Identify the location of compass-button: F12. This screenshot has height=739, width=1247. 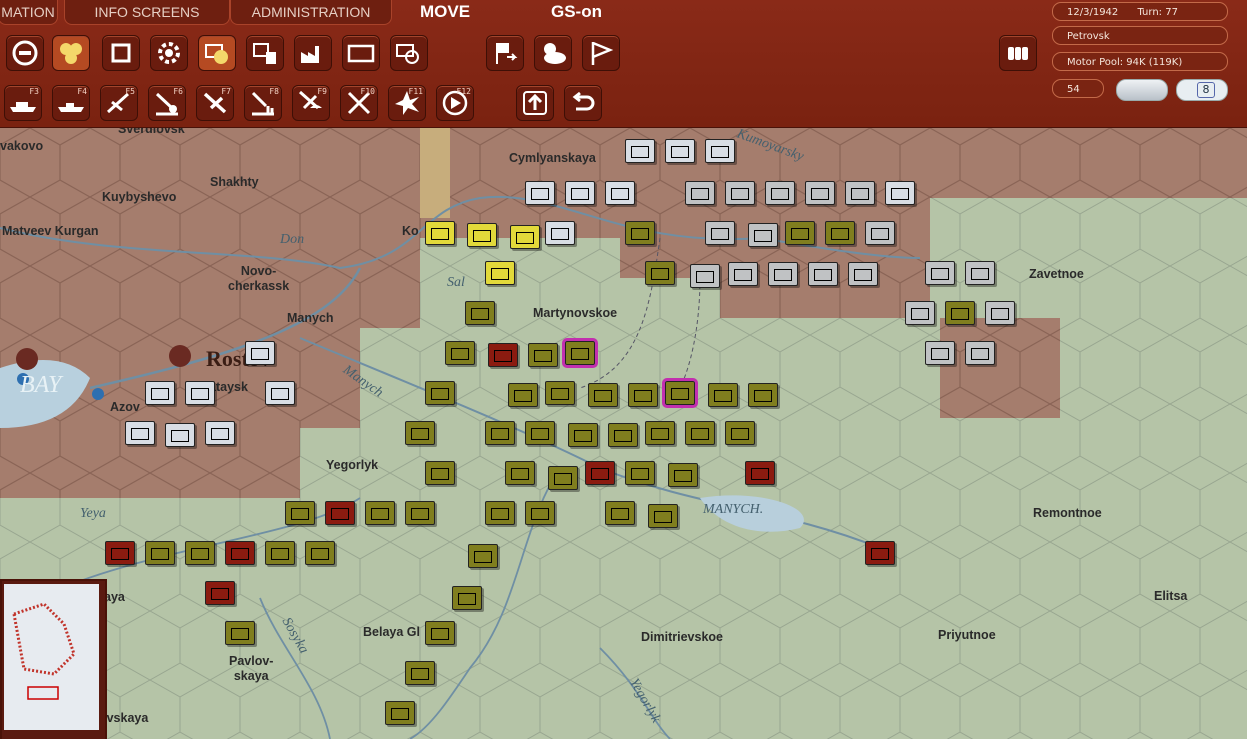
(455, 103).